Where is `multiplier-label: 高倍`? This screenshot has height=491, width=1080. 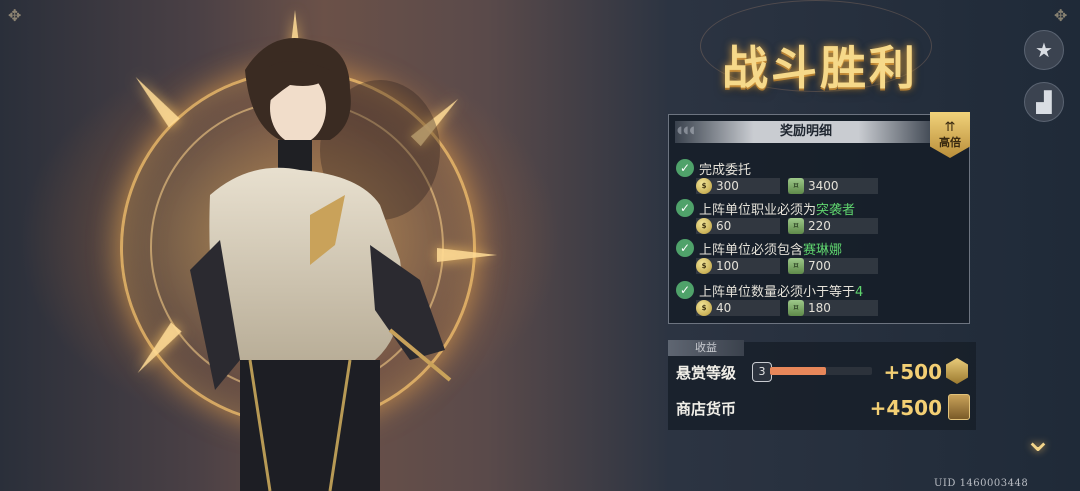 multiplier-label: 高倍 is located at coordinates (950, 142).